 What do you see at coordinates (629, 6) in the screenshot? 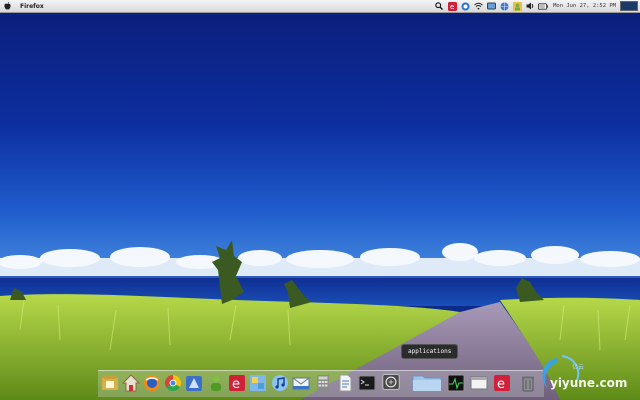
I see `spaces-thumbnail-icon` at bounding box center [629, 6].